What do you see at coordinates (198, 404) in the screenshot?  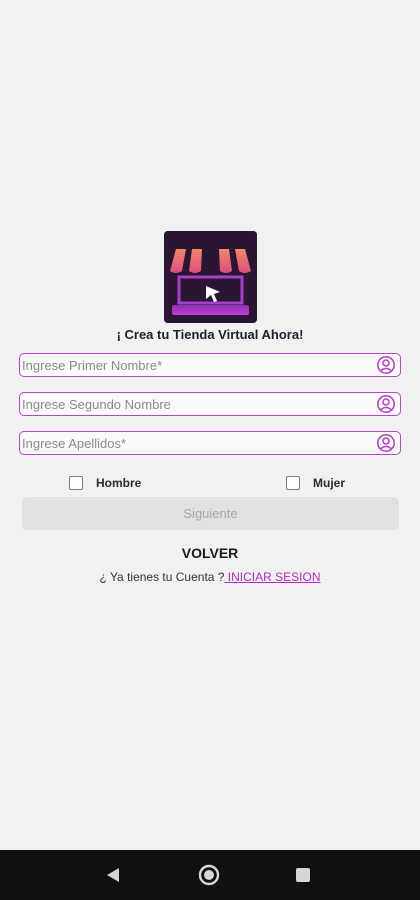 I see `second-name-input` at bounding box center [198, 404].